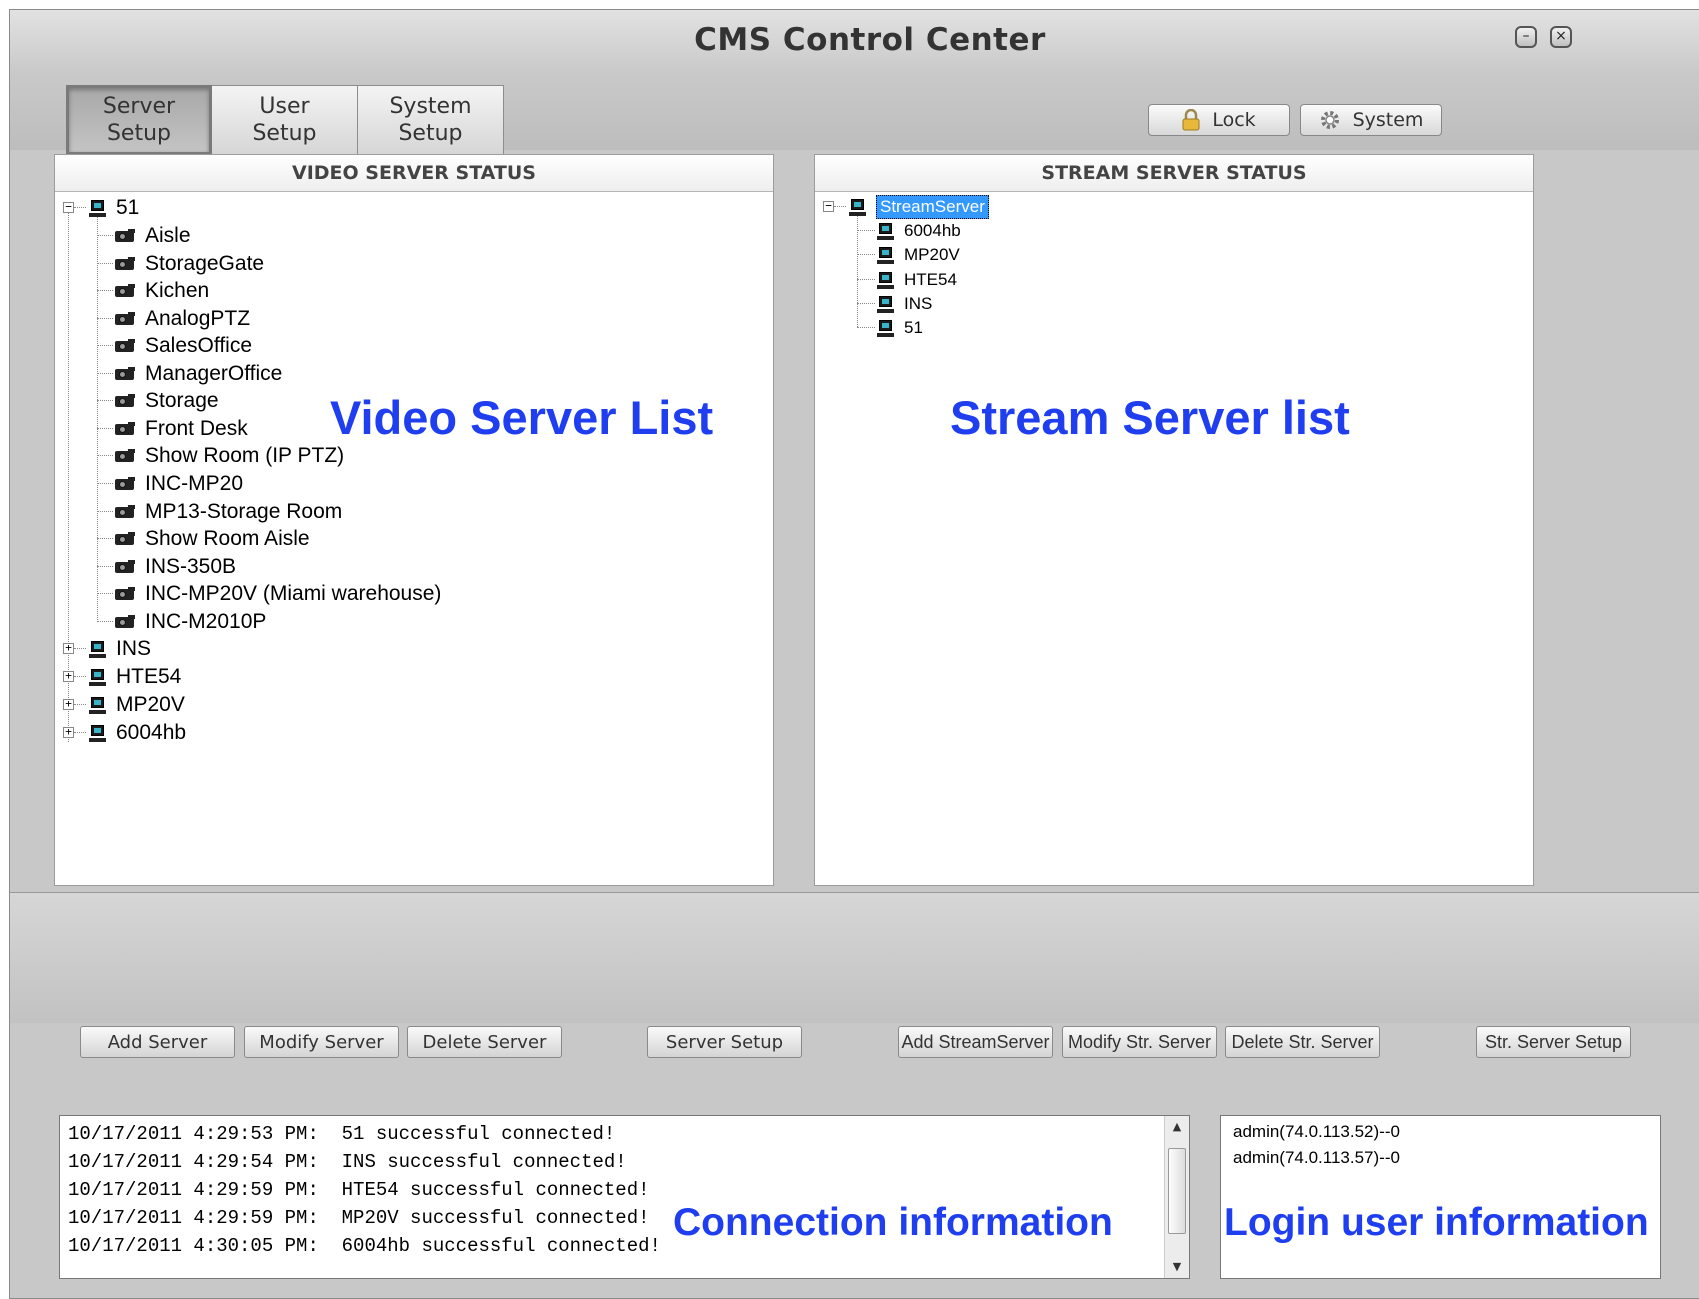  Describe the element at coordinates (431, 120) in the screenshot. I see `tab-system-setup: System Setup` at that location.